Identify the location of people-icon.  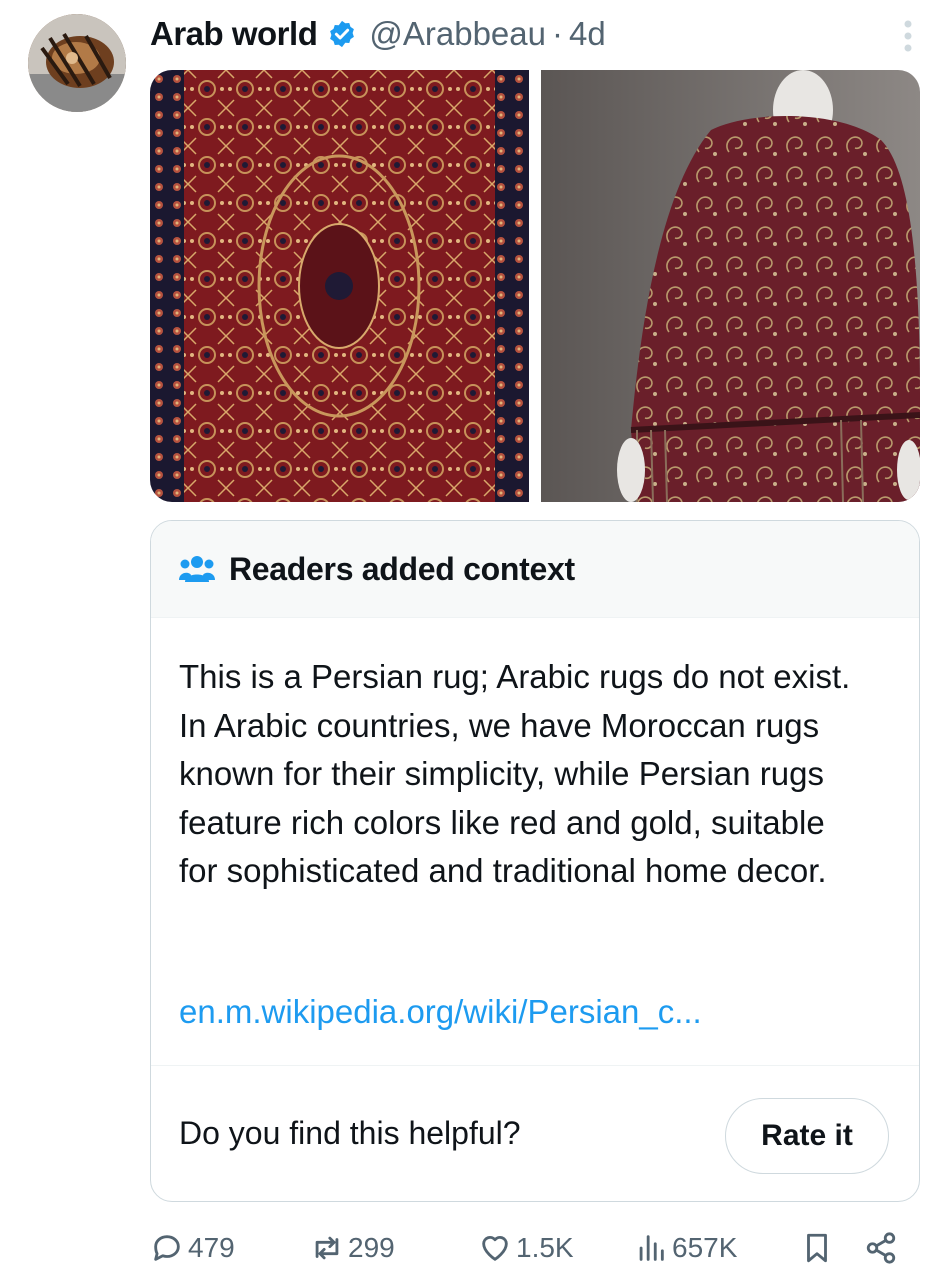
(197, 569).